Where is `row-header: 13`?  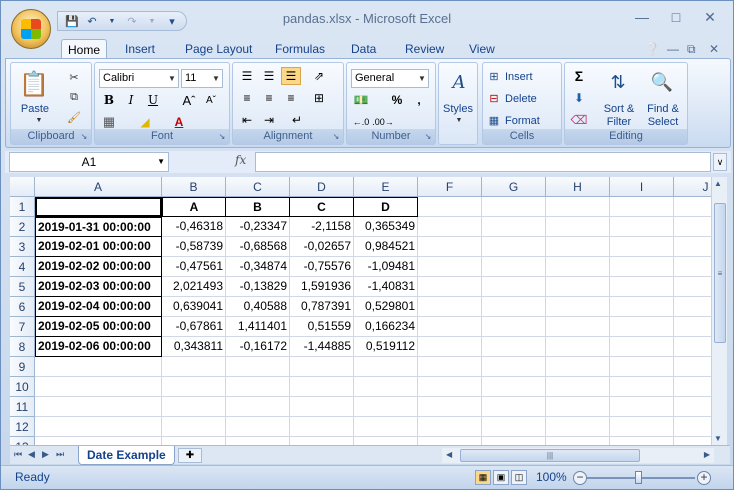 row-header: 13 is located at coordinates (22, 441).